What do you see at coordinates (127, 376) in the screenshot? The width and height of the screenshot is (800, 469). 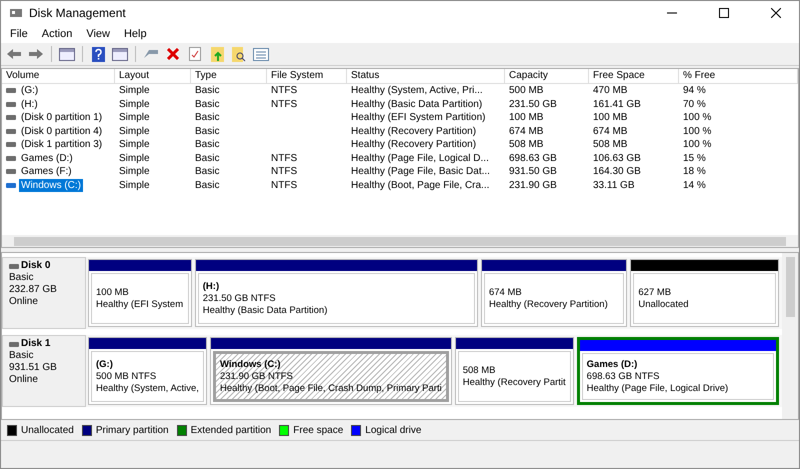 I see `partition-detail: 500 MB NTFS` at bounding box center [127, 376].